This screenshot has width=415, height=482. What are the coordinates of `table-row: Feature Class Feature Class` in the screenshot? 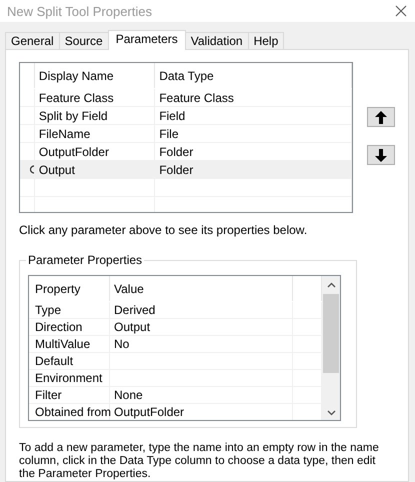 It's located at (186, 98).